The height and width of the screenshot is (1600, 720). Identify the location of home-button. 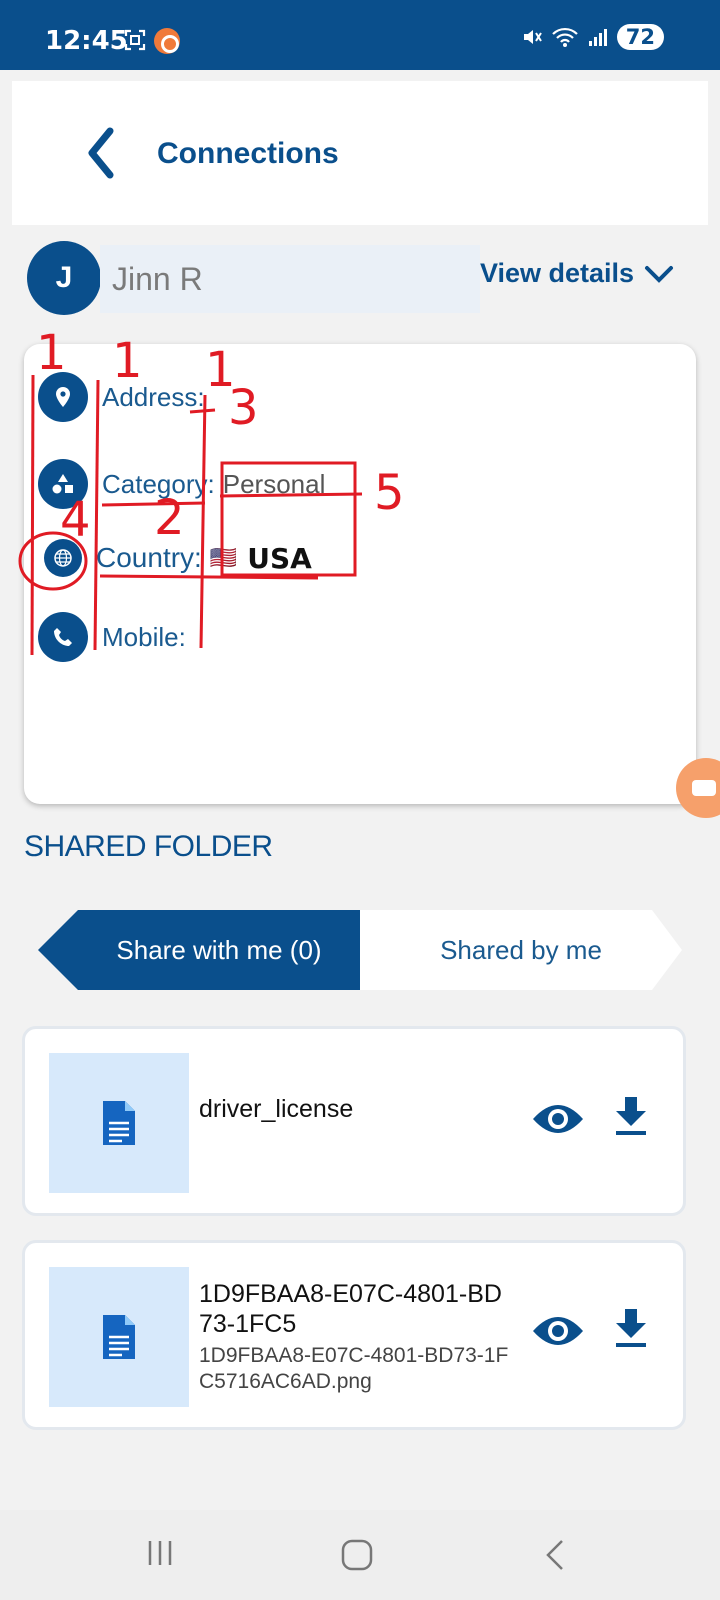
(357, 1557).